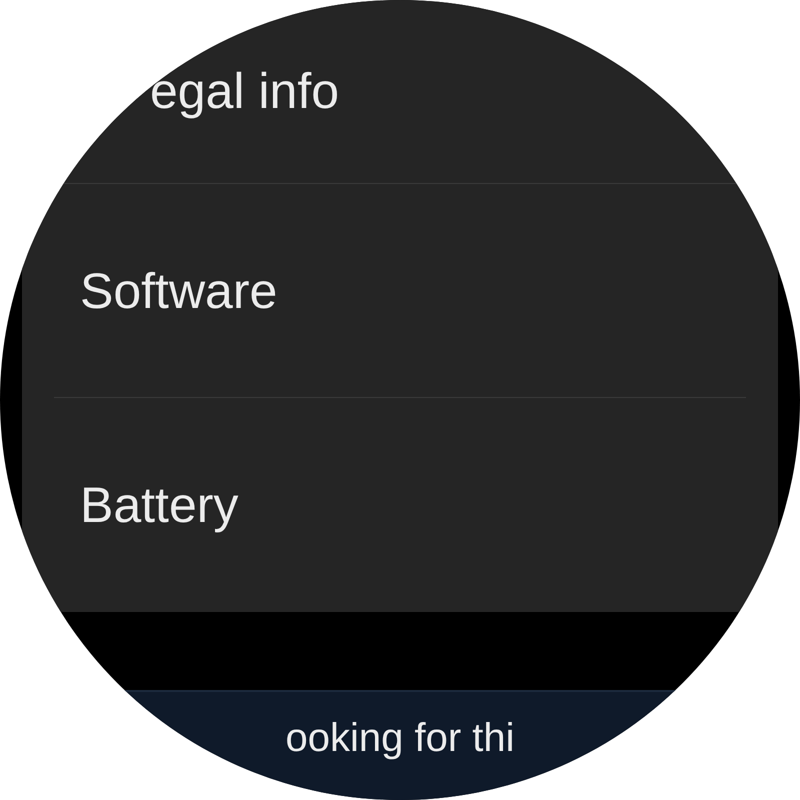  Describe the element at coordinates (179, 290) in the screenshot. I see `menu-item: Software` at that location.